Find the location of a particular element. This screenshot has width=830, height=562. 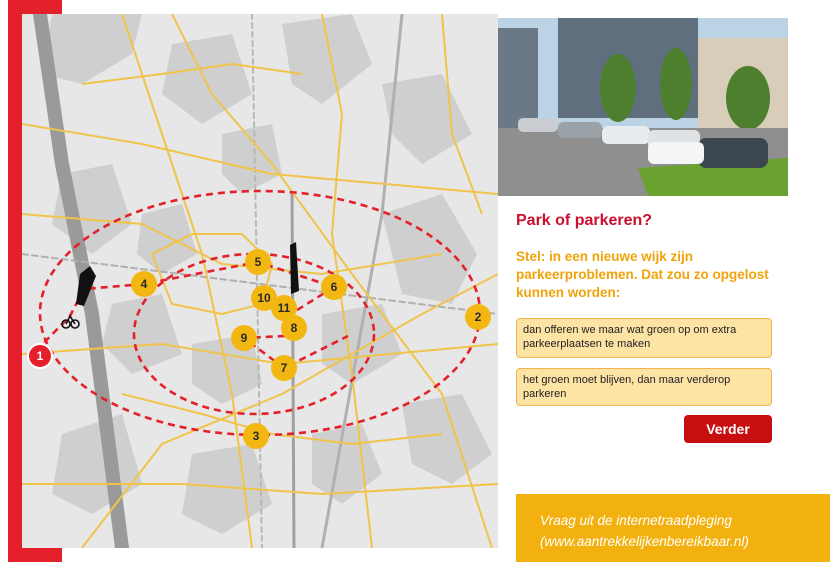

route-marker-7: 7 is located at coordinates (284, 368).